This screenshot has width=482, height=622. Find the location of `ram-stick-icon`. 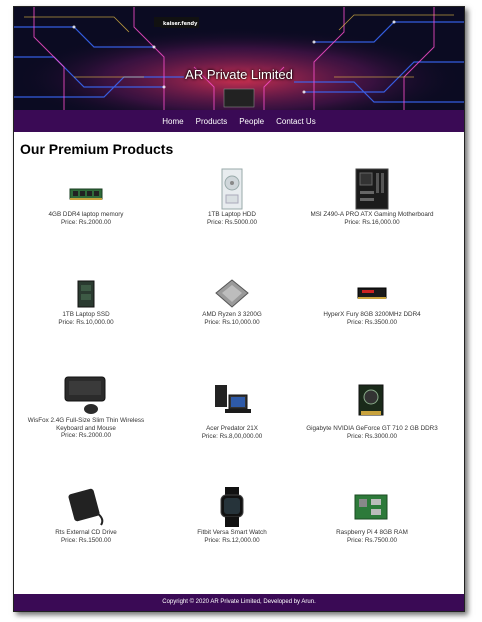

ram-stick-icon is located at coordinates (86, 194).